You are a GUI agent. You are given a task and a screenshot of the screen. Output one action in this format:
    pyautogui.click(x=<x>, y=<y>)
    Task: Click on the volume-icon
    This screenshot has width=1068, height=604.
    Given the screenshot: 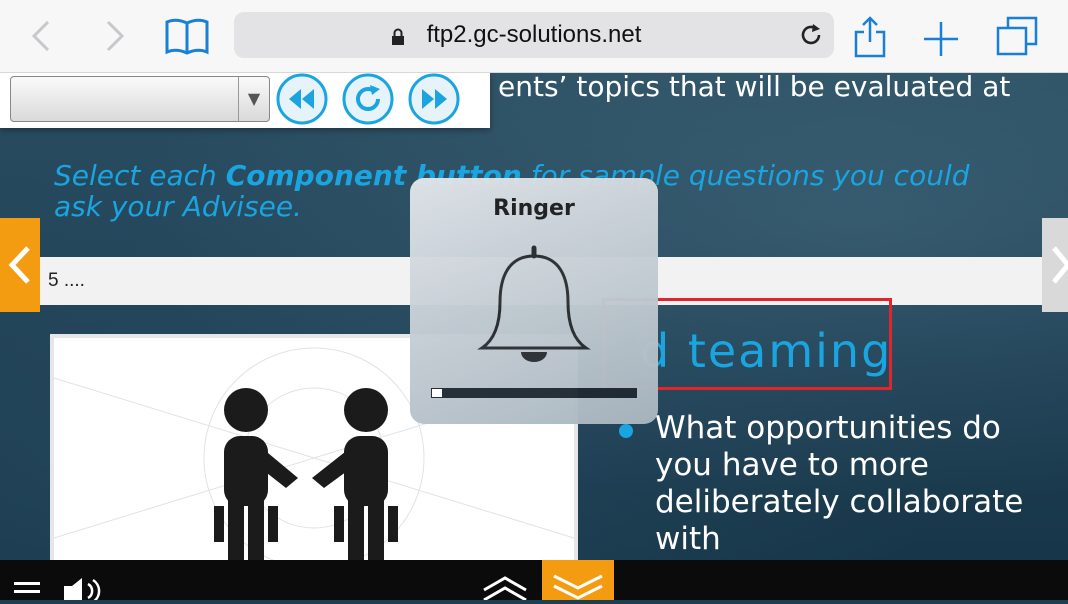 What is the action you would take?
    pyautogui.click(x=83, y=589)
    